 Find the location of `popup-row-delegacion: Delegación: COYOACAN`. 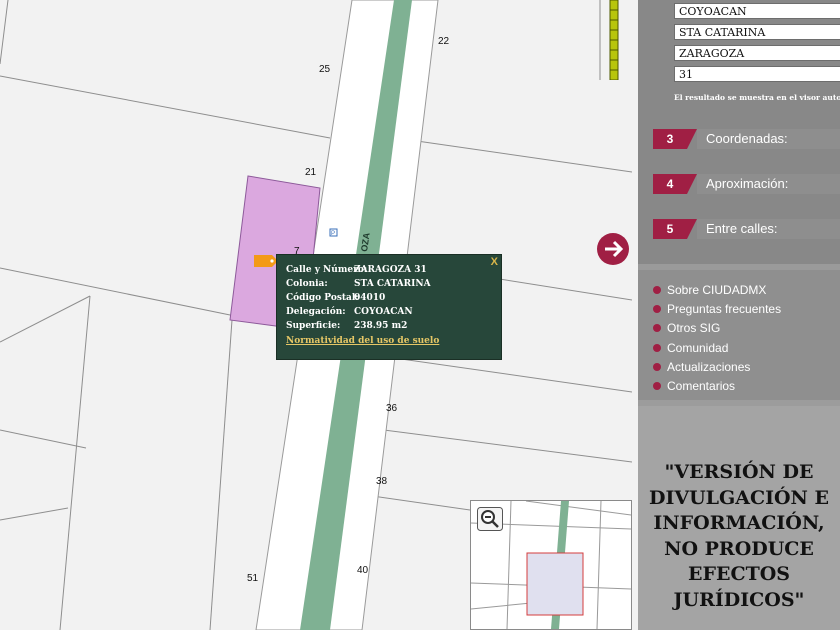

popup-row-delegacion: Delegación: COYOACAN is located at coordinates (349, 312).